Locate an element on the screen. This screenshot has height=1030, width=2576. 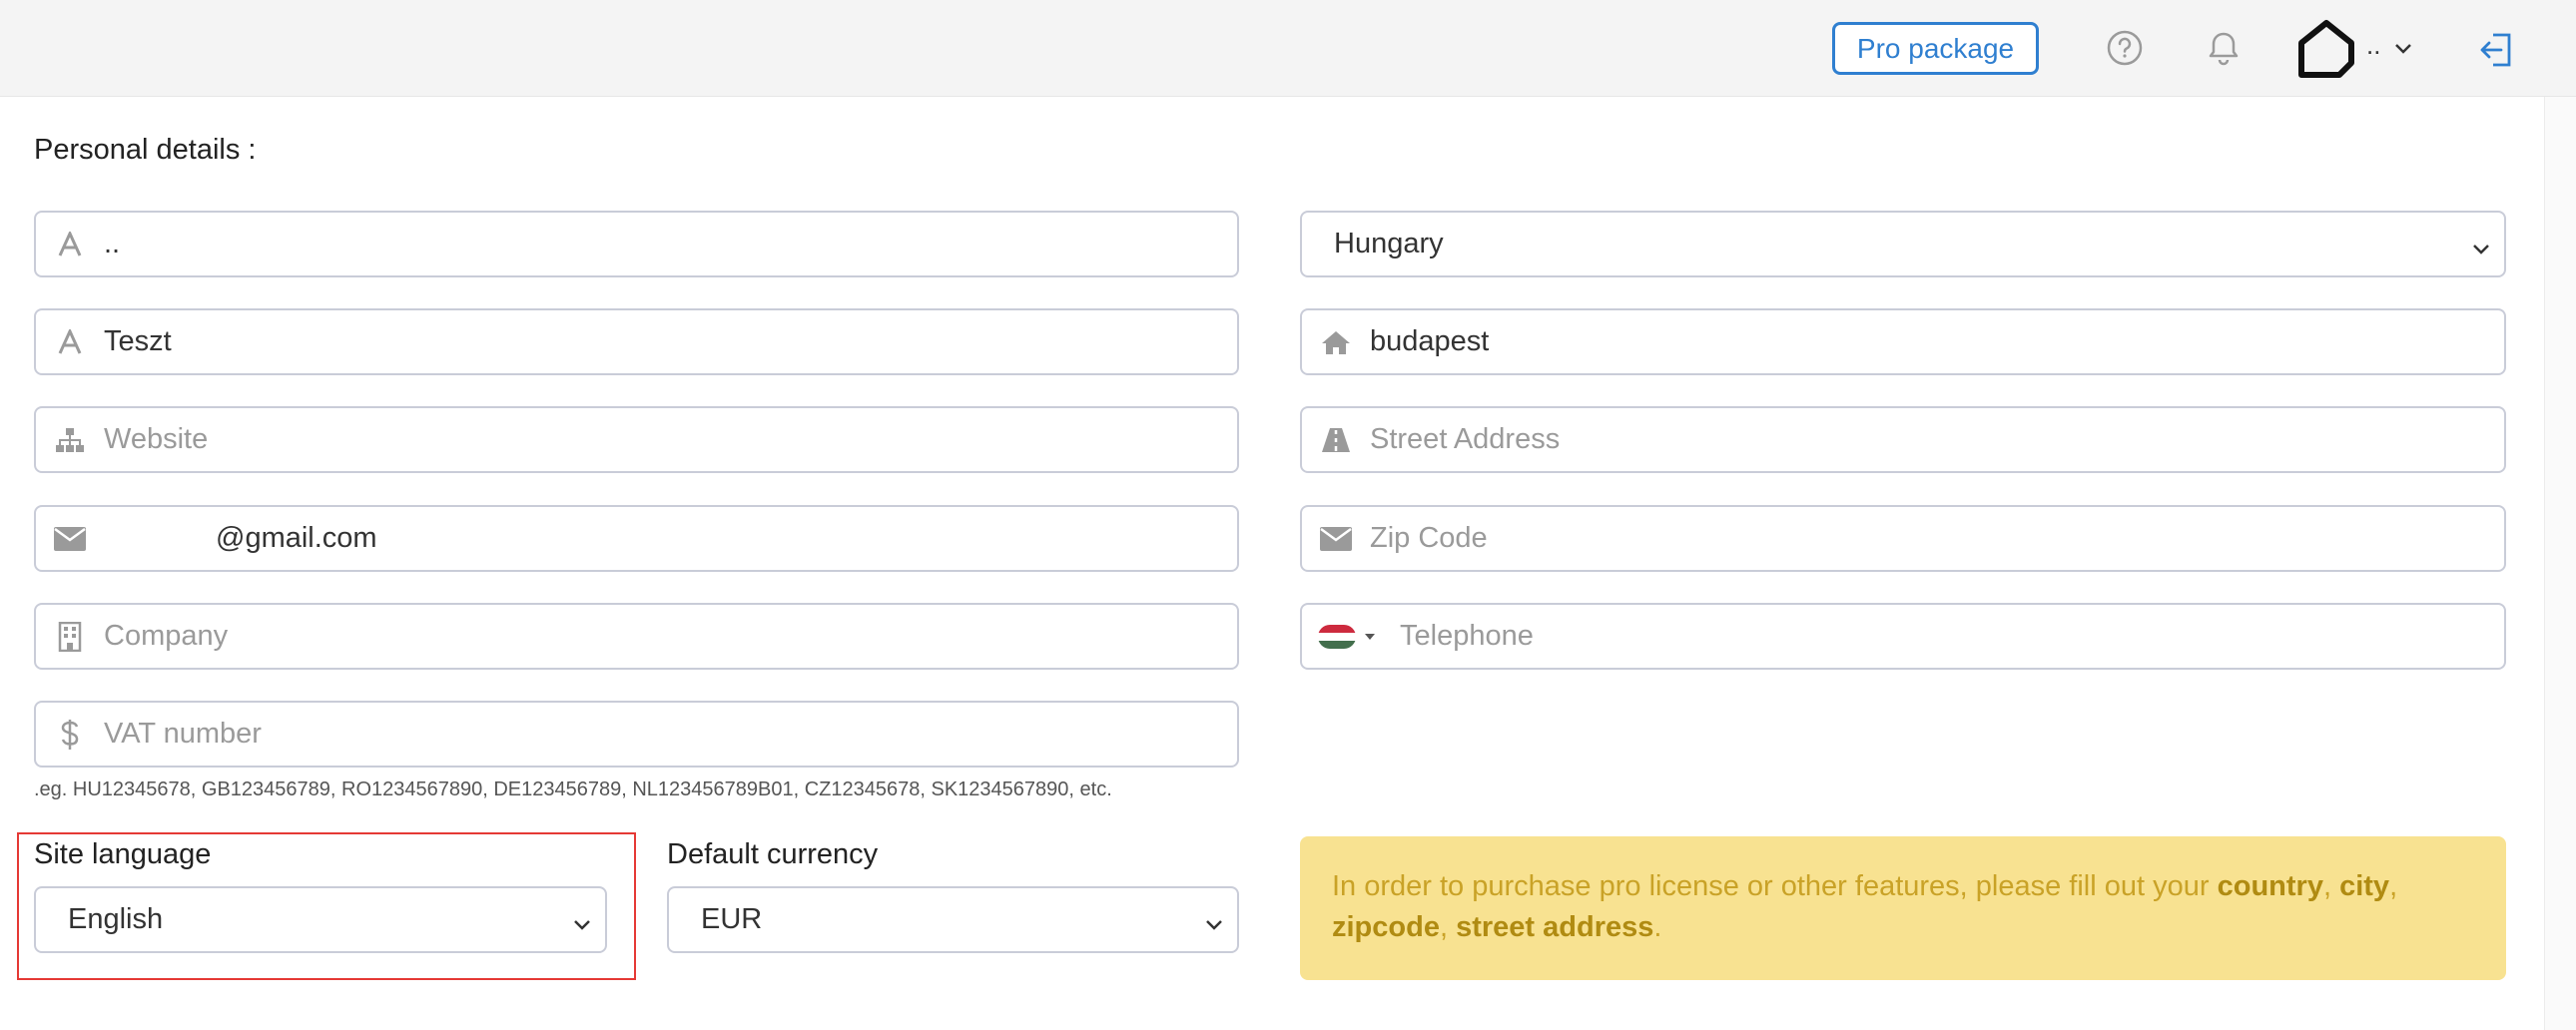
notice-street-address: street address is located at coordinates (1555, 927).